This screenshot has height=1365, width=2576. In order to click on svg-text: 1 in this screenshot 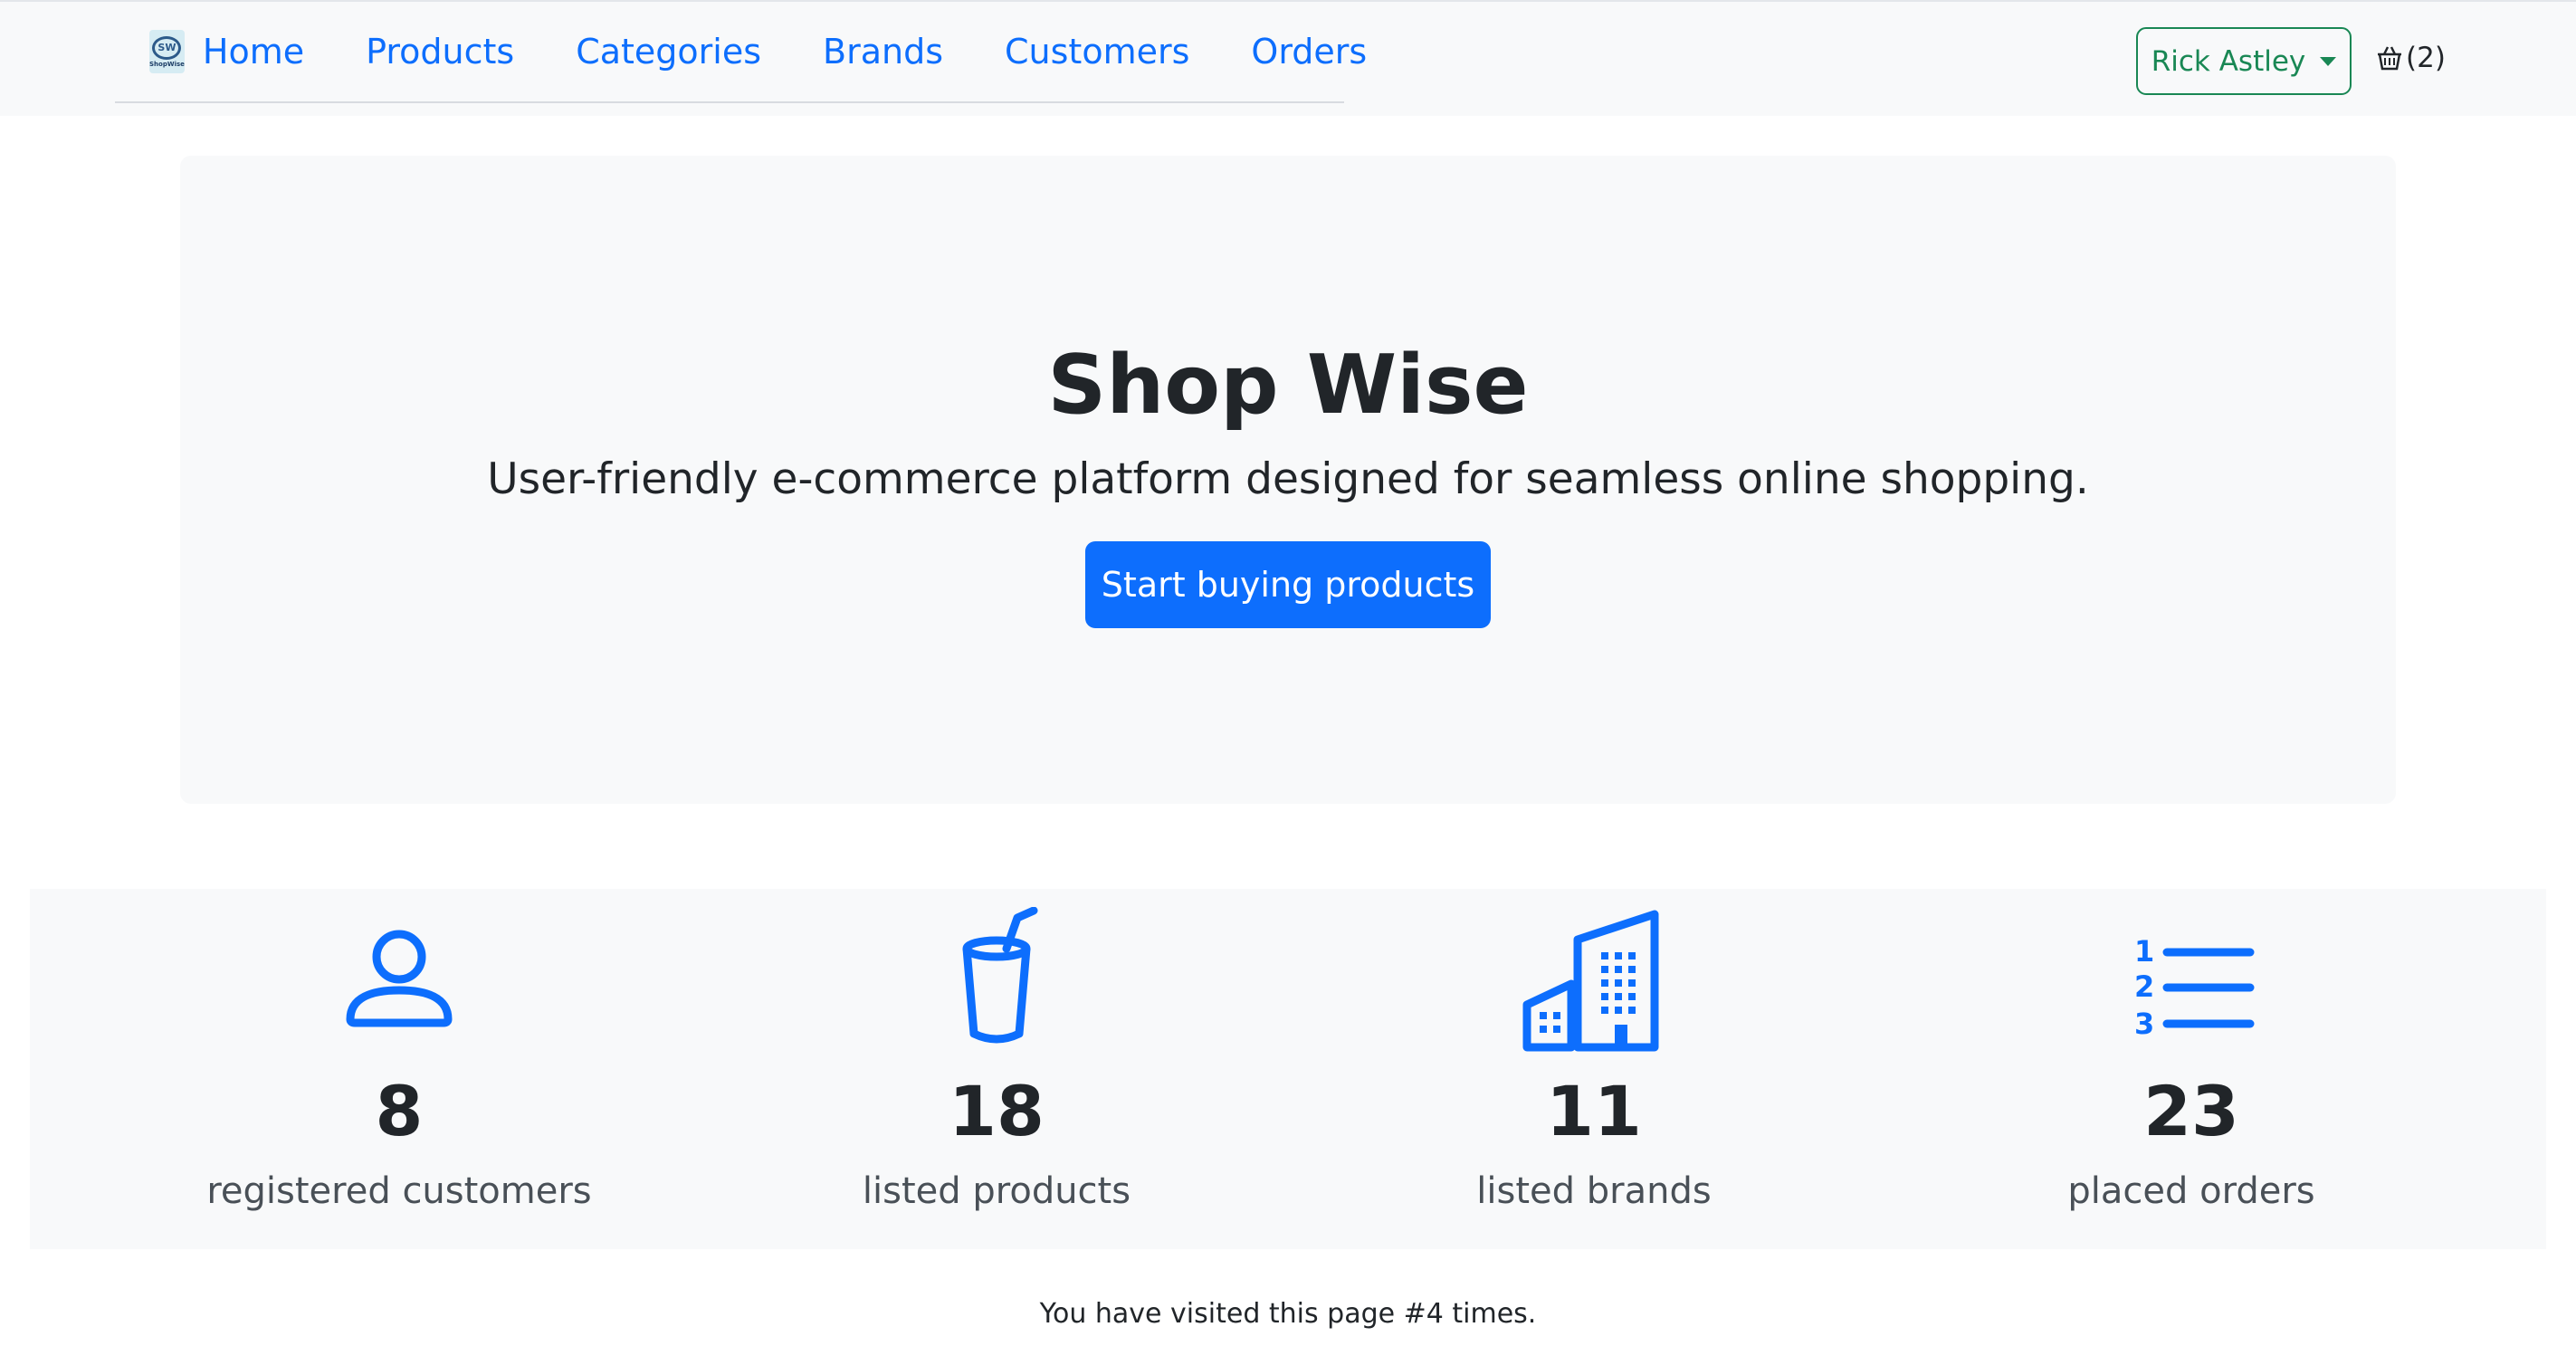, I will do `click(2144, 952)`.